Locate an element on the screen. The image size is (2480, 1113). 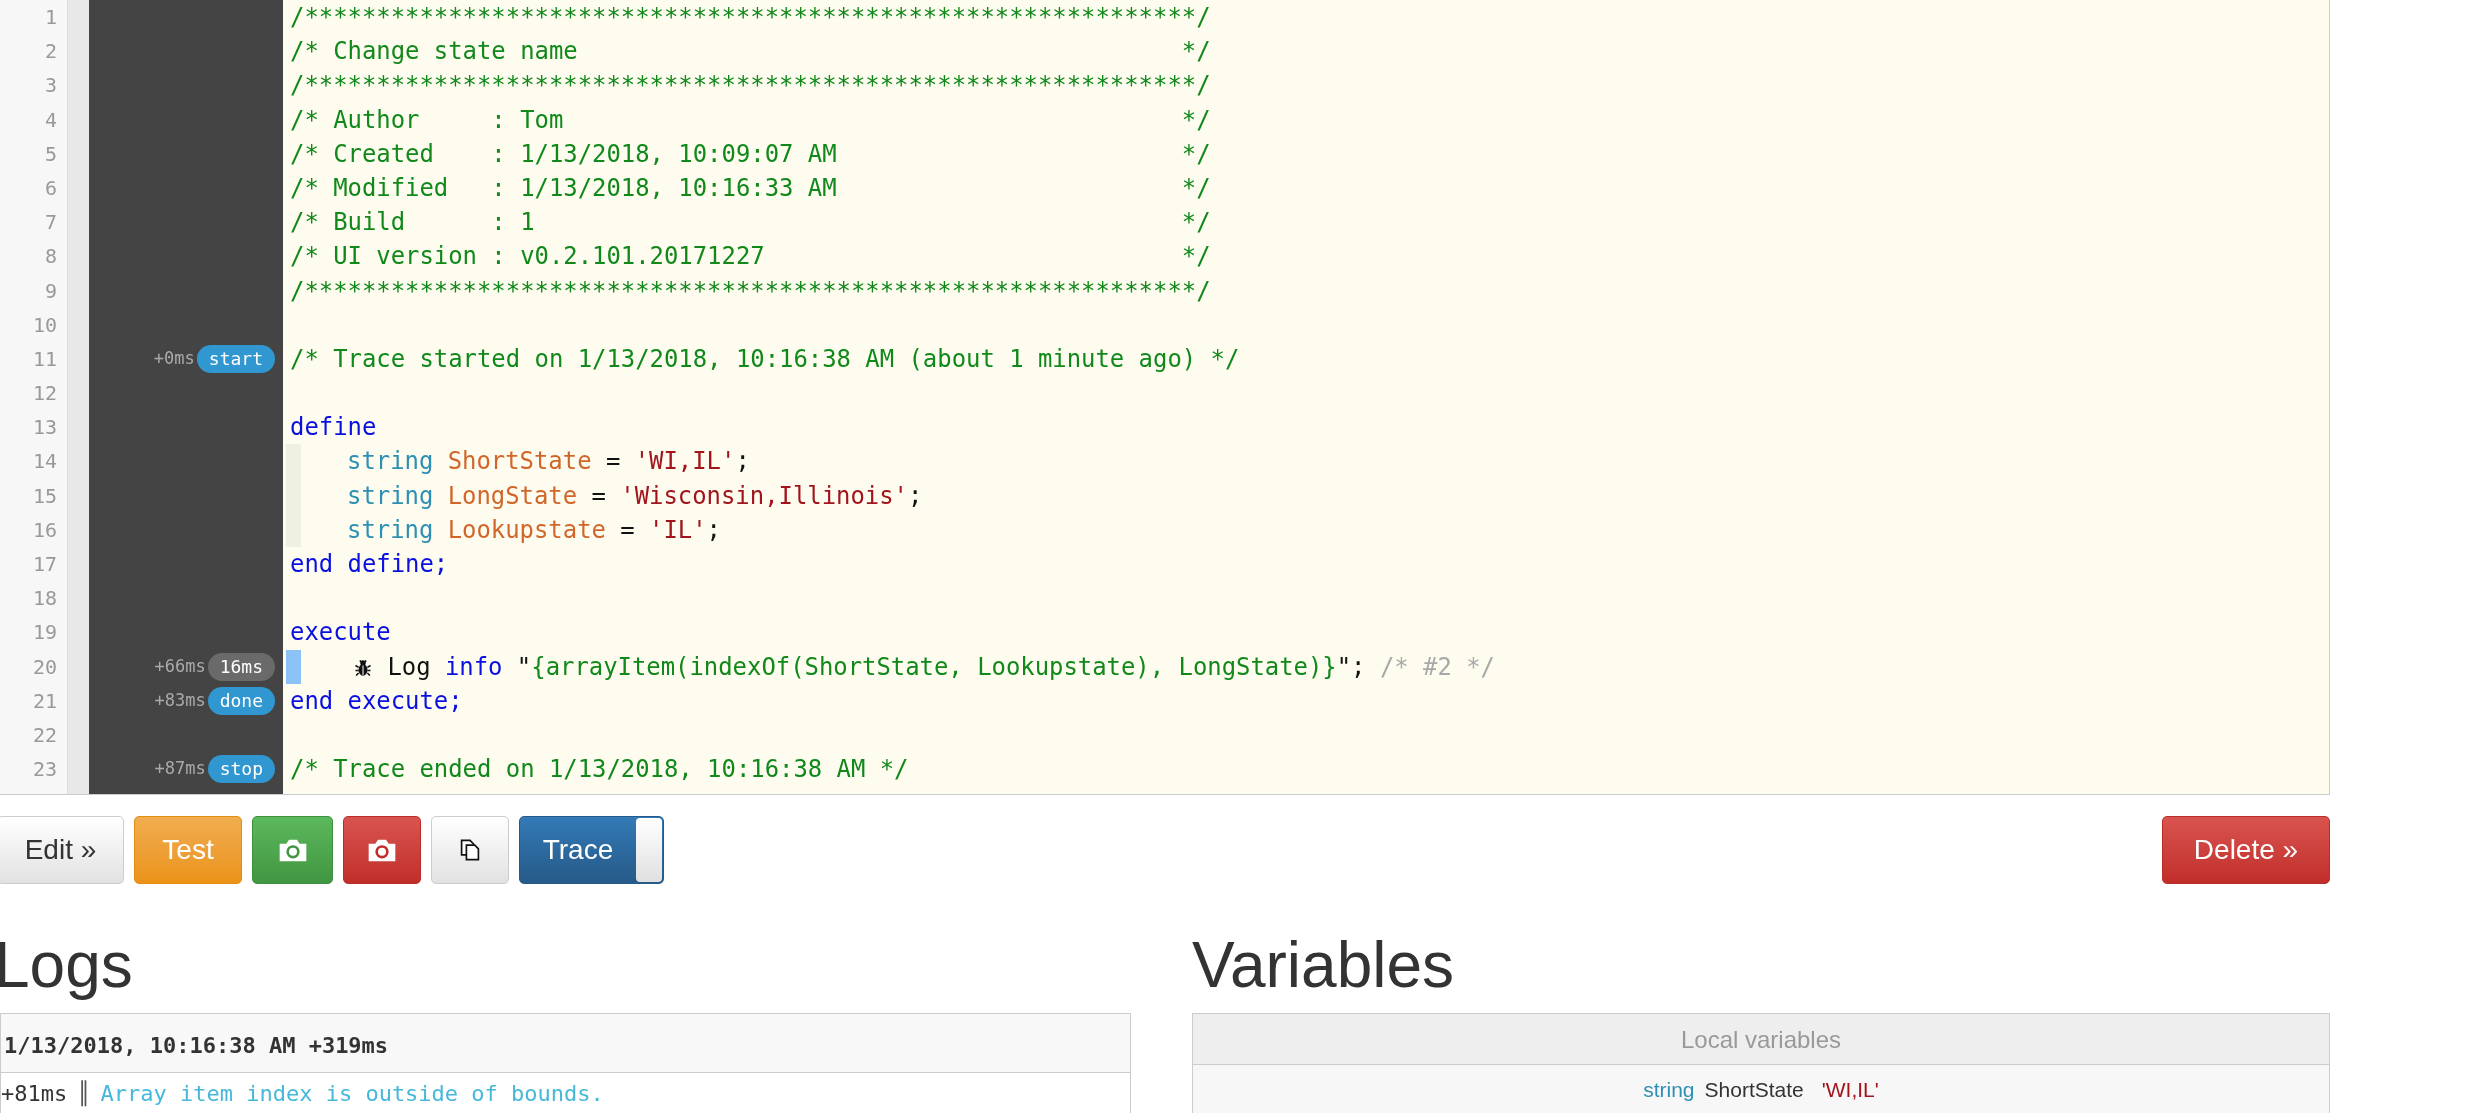
line-number: 8 is located at coordinates (50, 257).